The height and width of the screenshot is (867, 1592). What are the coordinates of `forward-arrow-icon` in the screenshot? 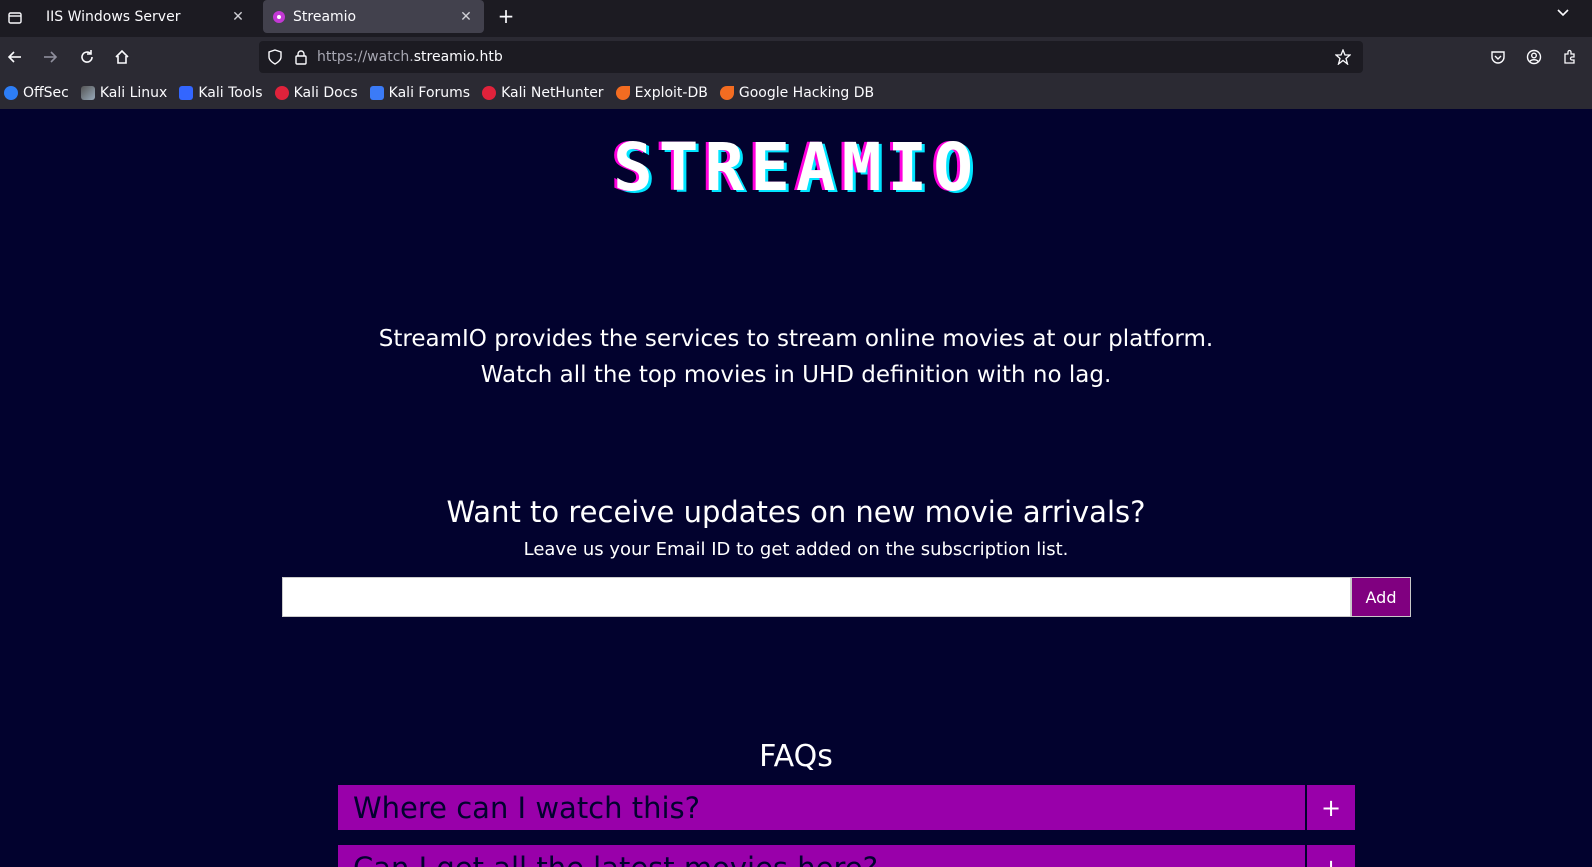 It's located at (50, 57).